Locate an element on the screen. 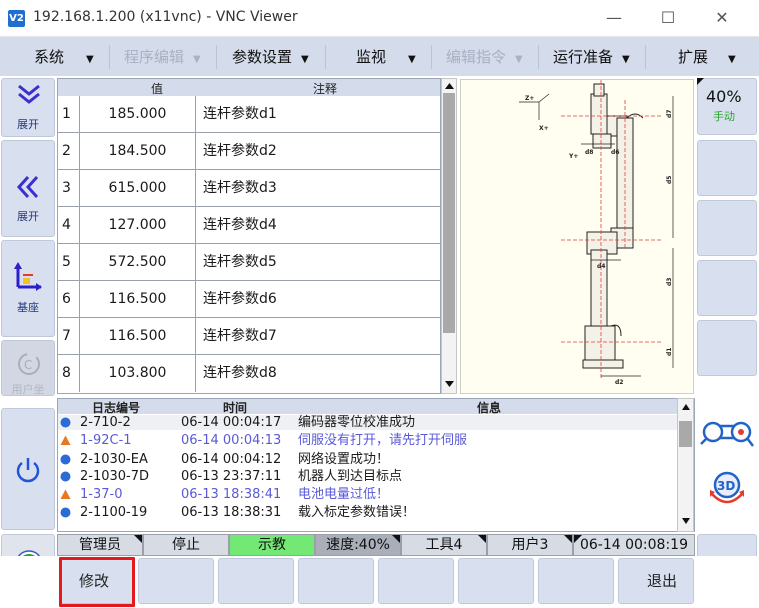 The width and height of the screenshot is (759, 608). servo-power-button is located at coordinates (28, 469).